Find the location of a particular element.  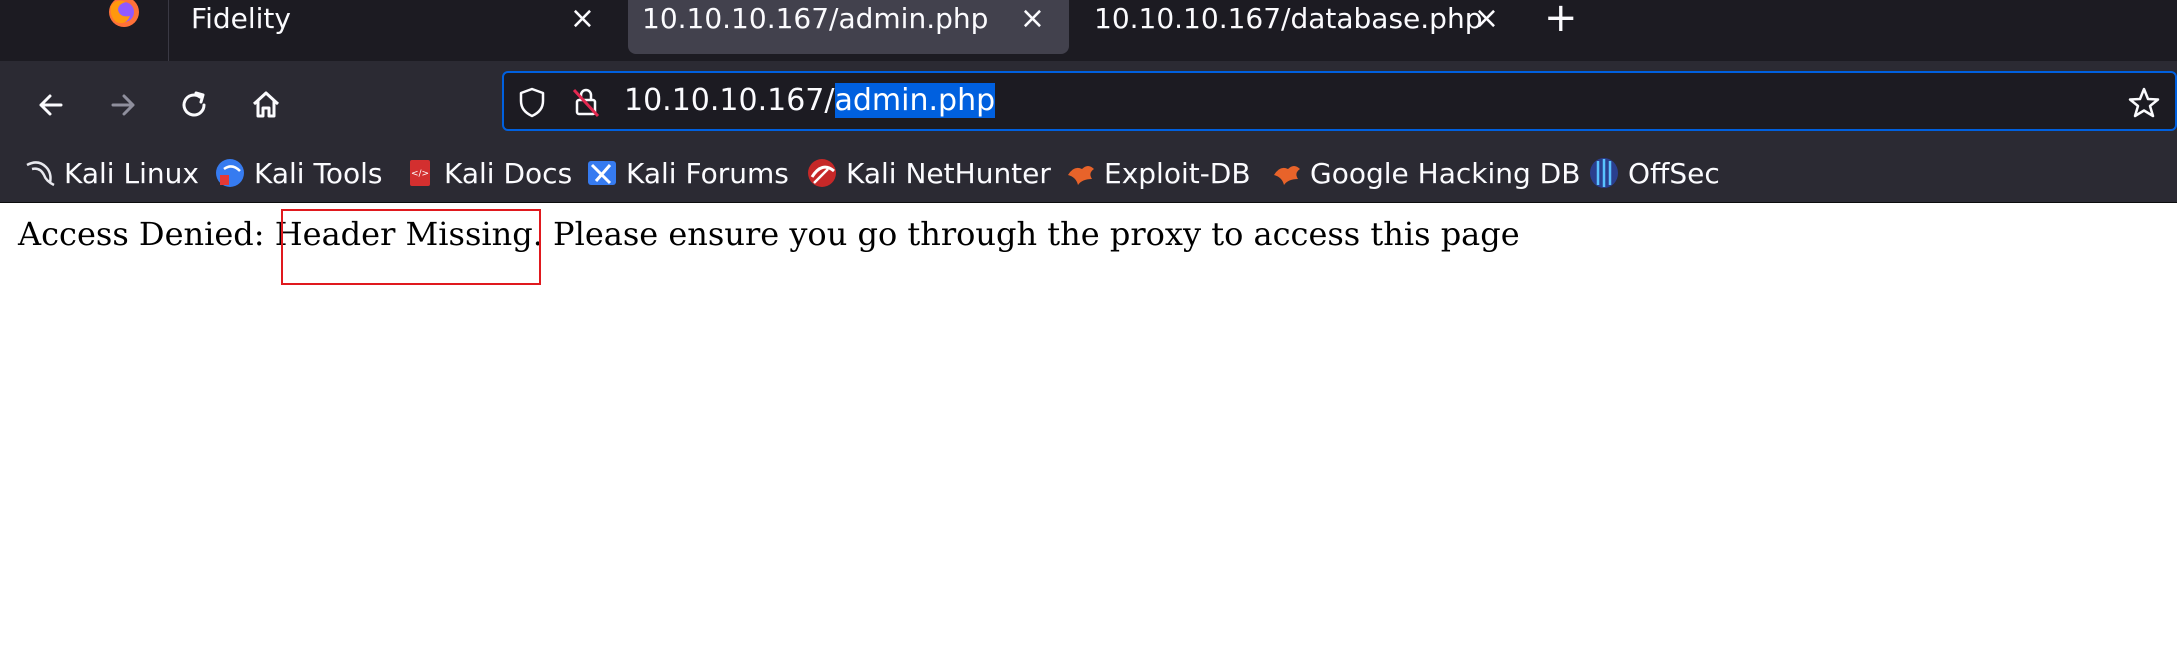

url-bar: 10.10.10.167/admin.php is located at coordinates (1339, 101).